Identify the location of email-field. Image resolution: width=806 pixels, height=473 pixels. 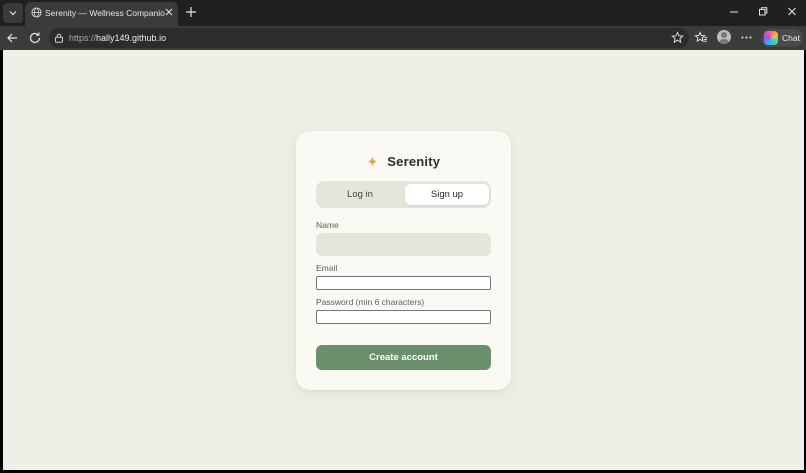
(403, 283).